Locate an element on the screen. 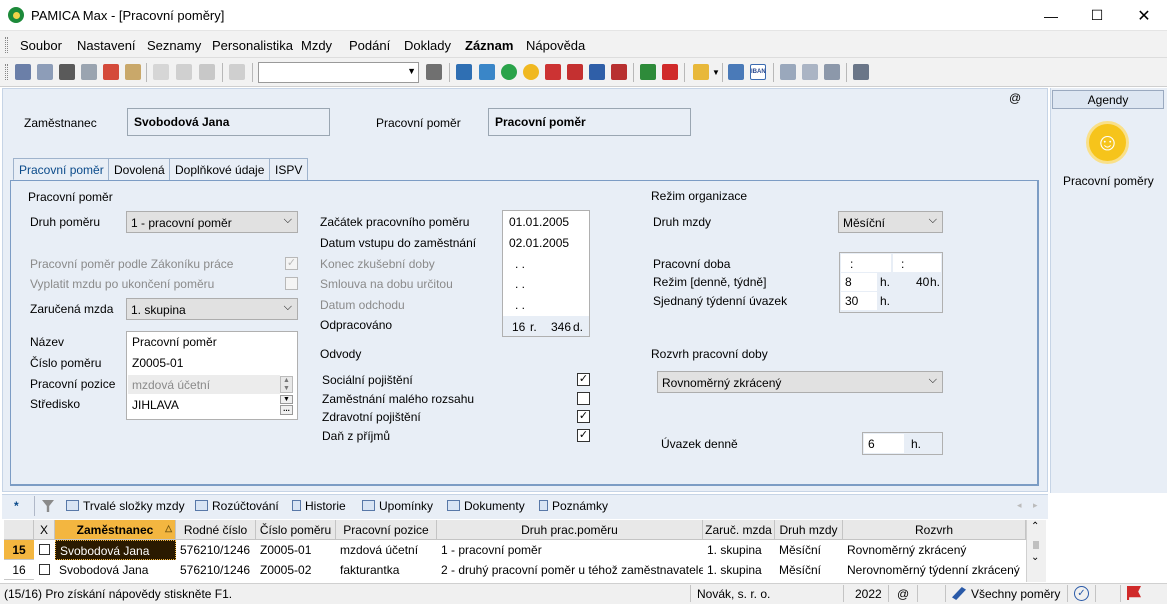  vstup-input: 02.01.2005 is located at coordinates (539, 243).